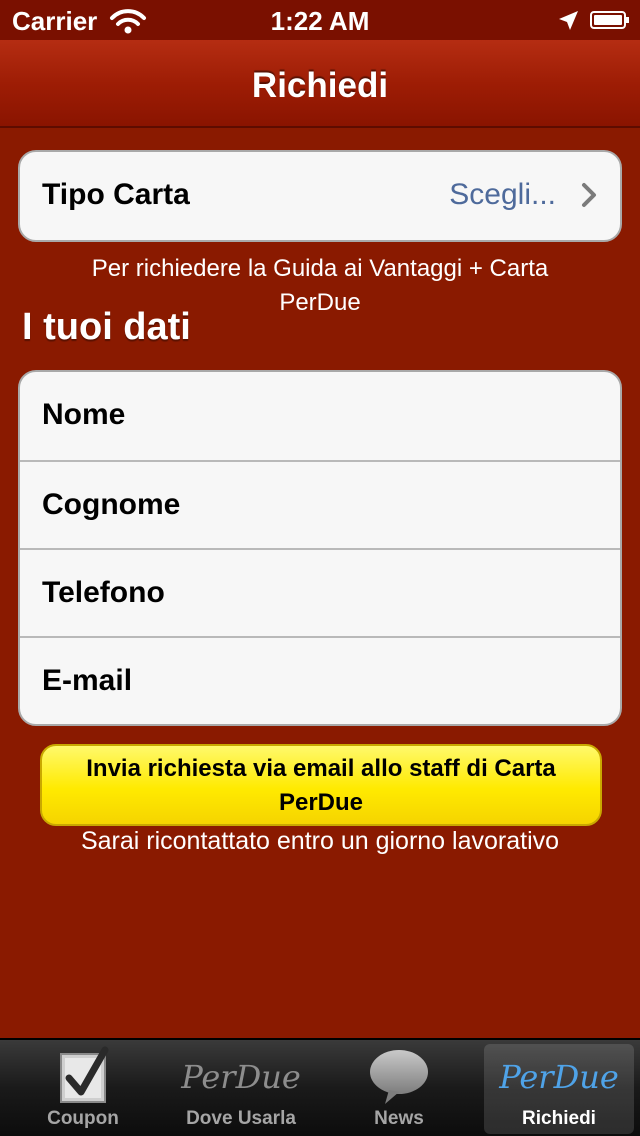 The image size is (640, 1136). I want to click on send-button-label-line2: PerDue, so click(321, 802).